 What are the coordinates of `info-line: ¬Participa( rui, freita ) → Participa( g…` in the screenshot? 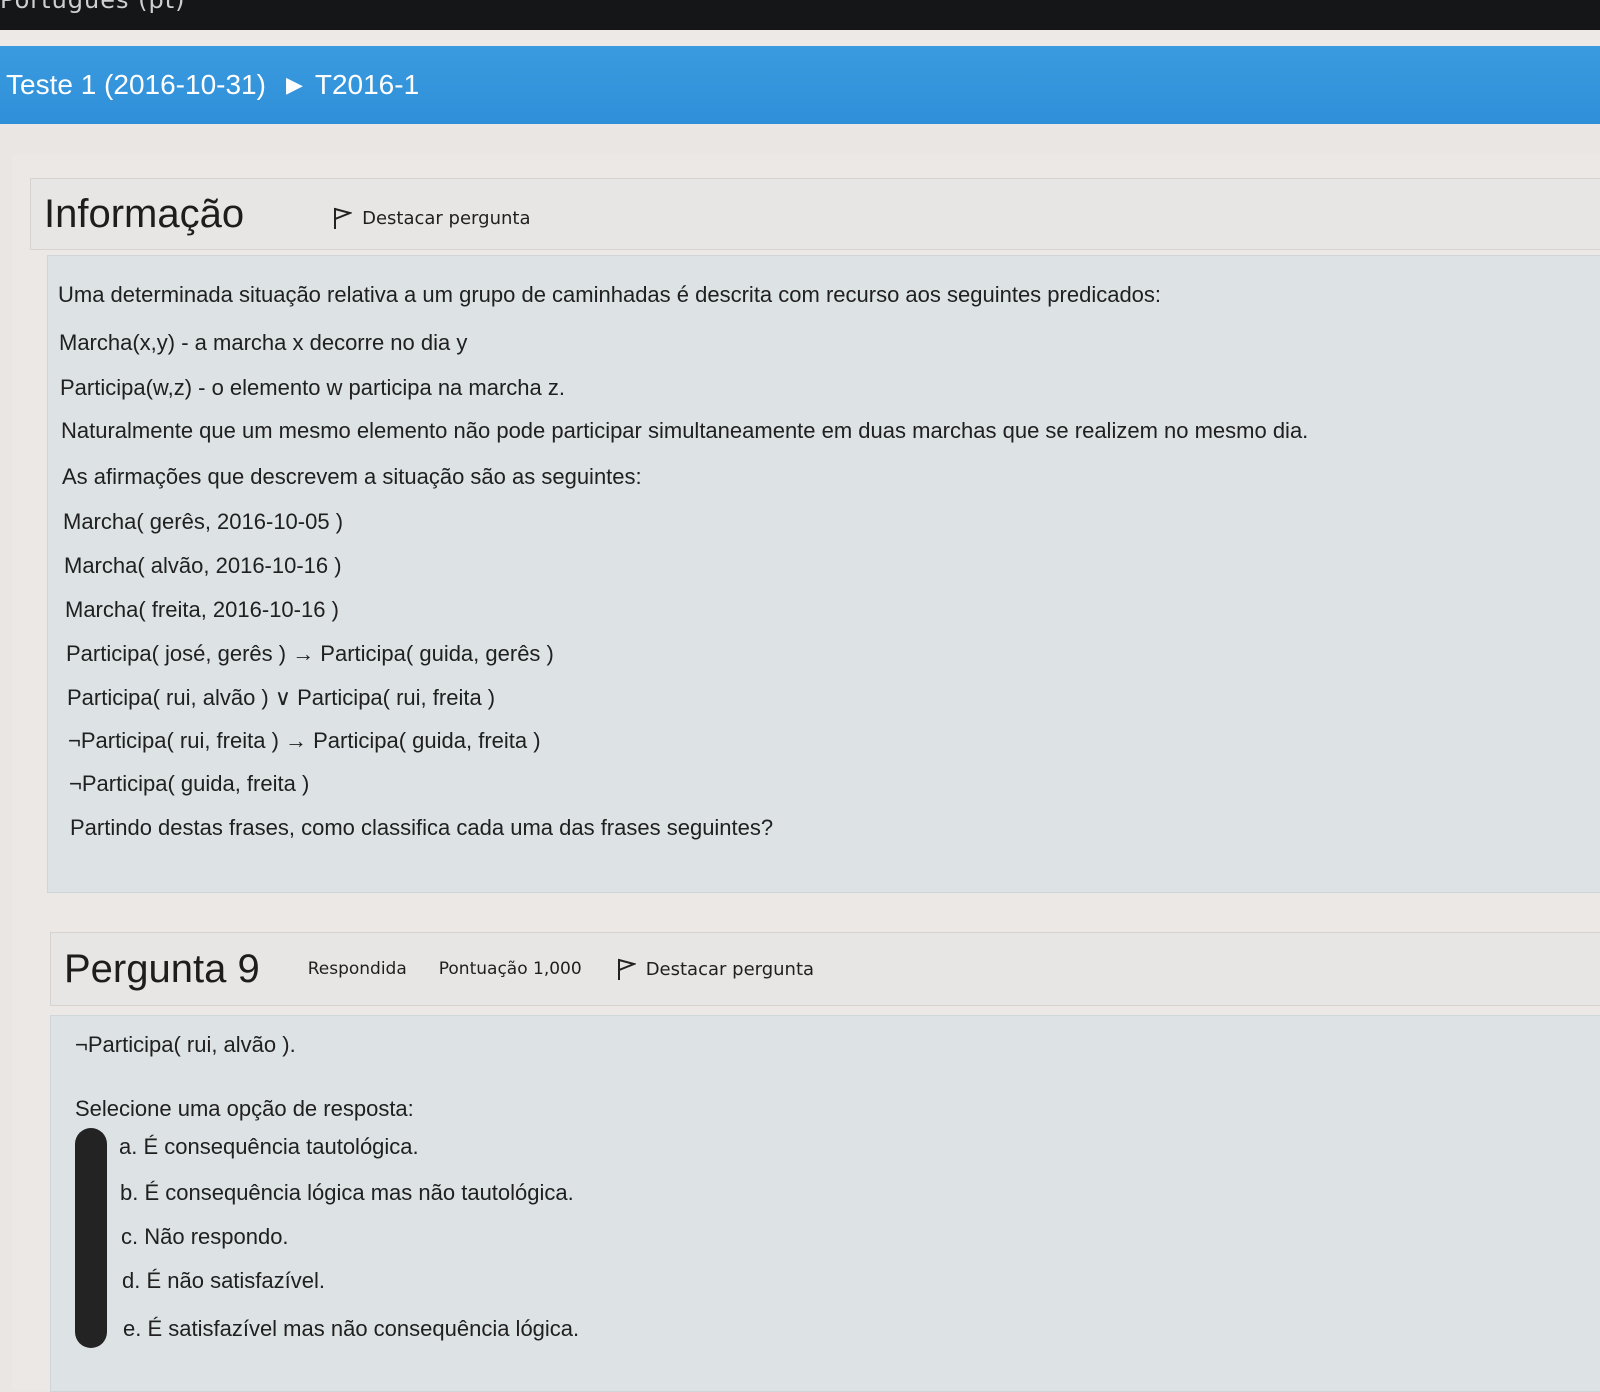 It's located at (304, 740).